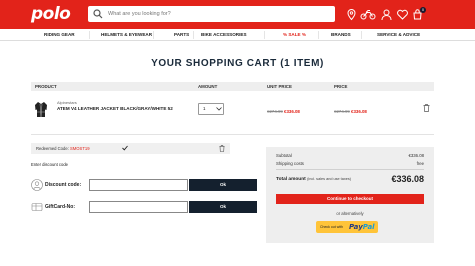 The image size is (475, 266). Describe the element at coordinates (368, 14) in the screenshot. I see `motorcycle-icon` at that location.